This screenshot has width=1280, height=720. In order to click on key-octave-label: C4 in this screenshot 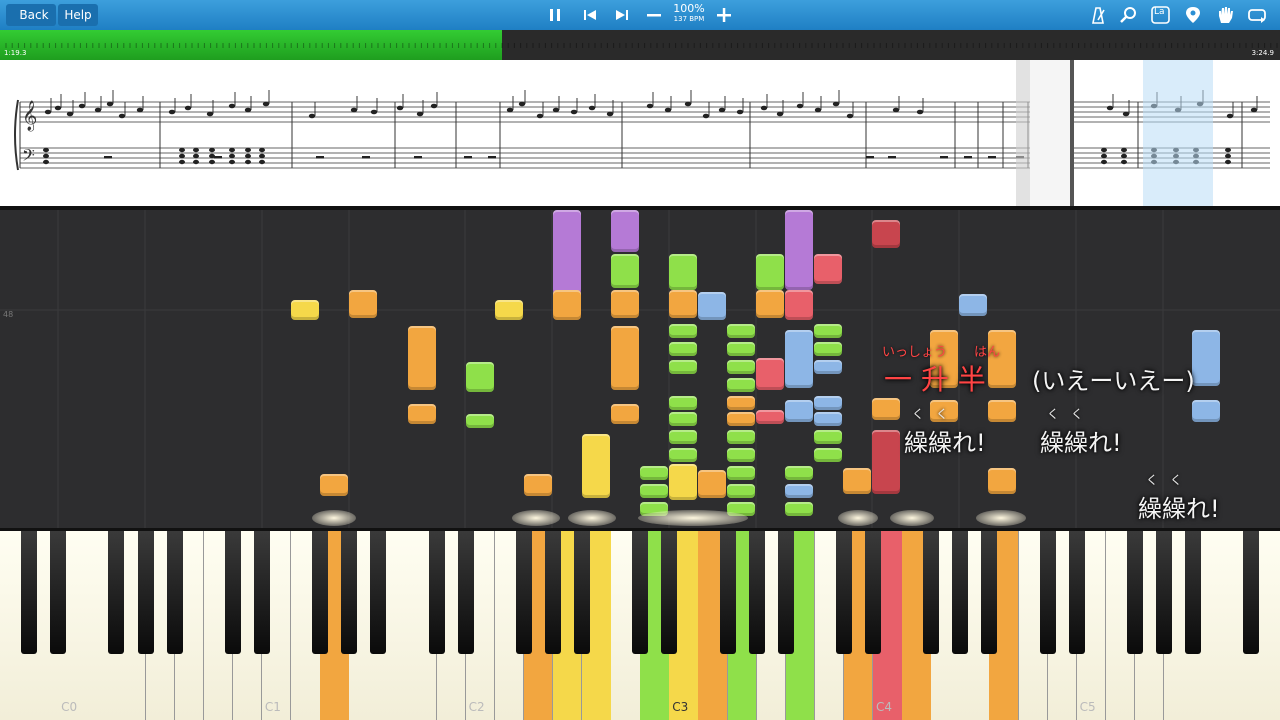, I will do `click(883, 707)`.